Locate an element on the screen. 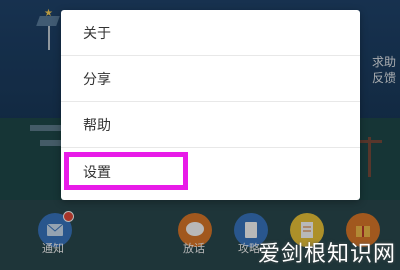 This screenshot has height=270, width=400. settings-highlight-box is located at coordinates (126, 171).